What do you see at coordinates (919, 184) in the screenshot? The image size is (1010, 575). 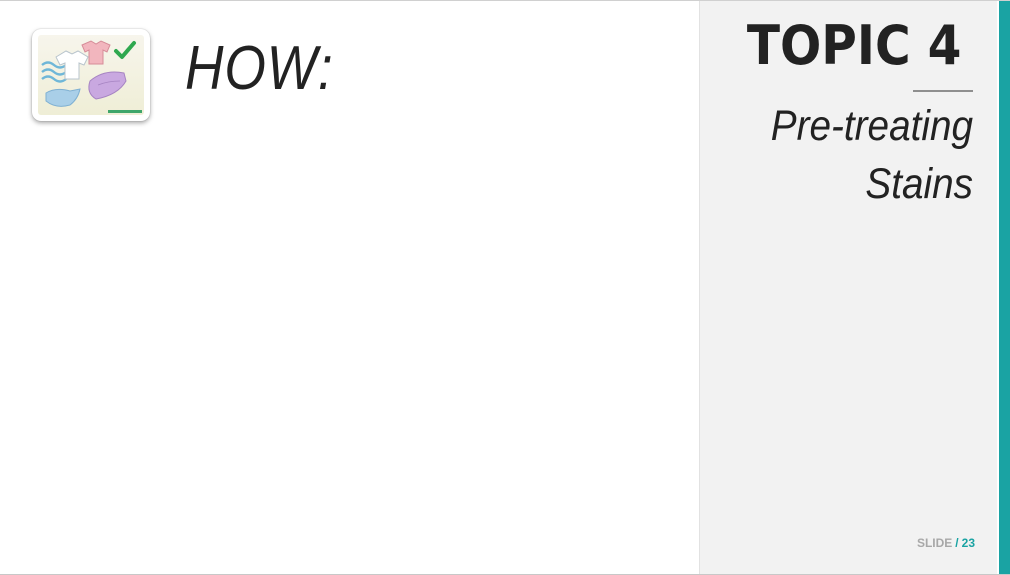 I see `topic-subtitle-line: Stains` at bounding box center [919, 184].